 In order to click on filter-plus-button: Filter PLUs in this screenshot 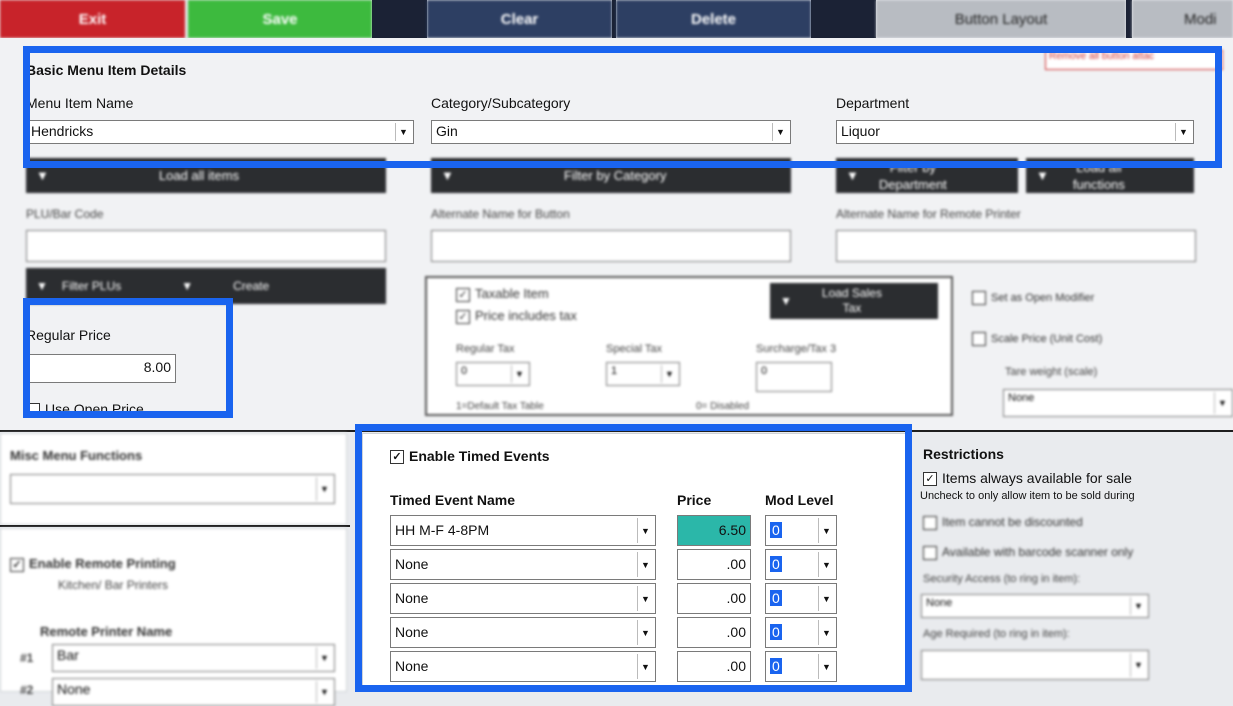, I will do `click(91, 286)`.